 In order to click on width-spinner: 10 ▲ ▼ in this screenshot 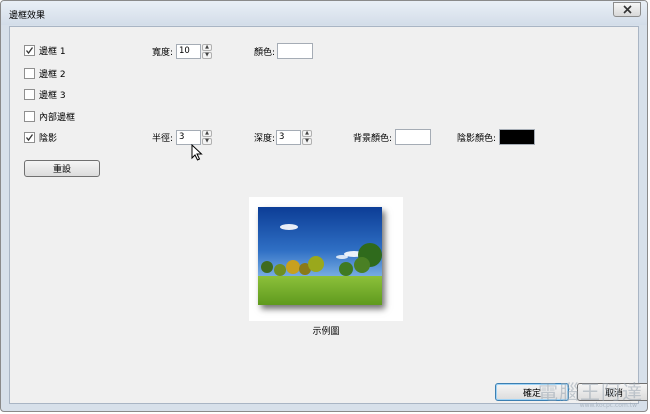, I will do `click(194, 51)`.